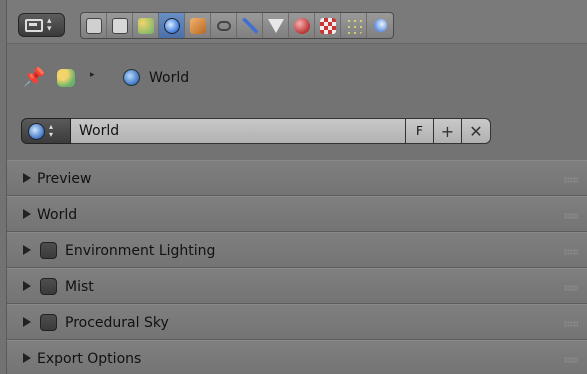 The width and height of the screenshot is (587, 374). I want to click on tab-material, so click(302, 25).